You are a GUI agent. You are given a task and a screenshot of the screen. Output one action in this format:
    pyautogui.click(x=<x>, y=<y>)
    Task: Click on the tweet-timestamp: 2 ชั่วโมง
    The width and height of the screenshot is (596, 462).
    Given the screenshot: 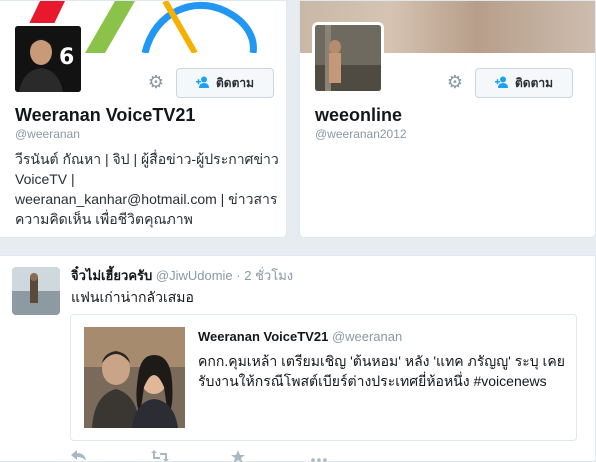 What is the action you would take?
    pyautogui.click(x=268, y=275)
    